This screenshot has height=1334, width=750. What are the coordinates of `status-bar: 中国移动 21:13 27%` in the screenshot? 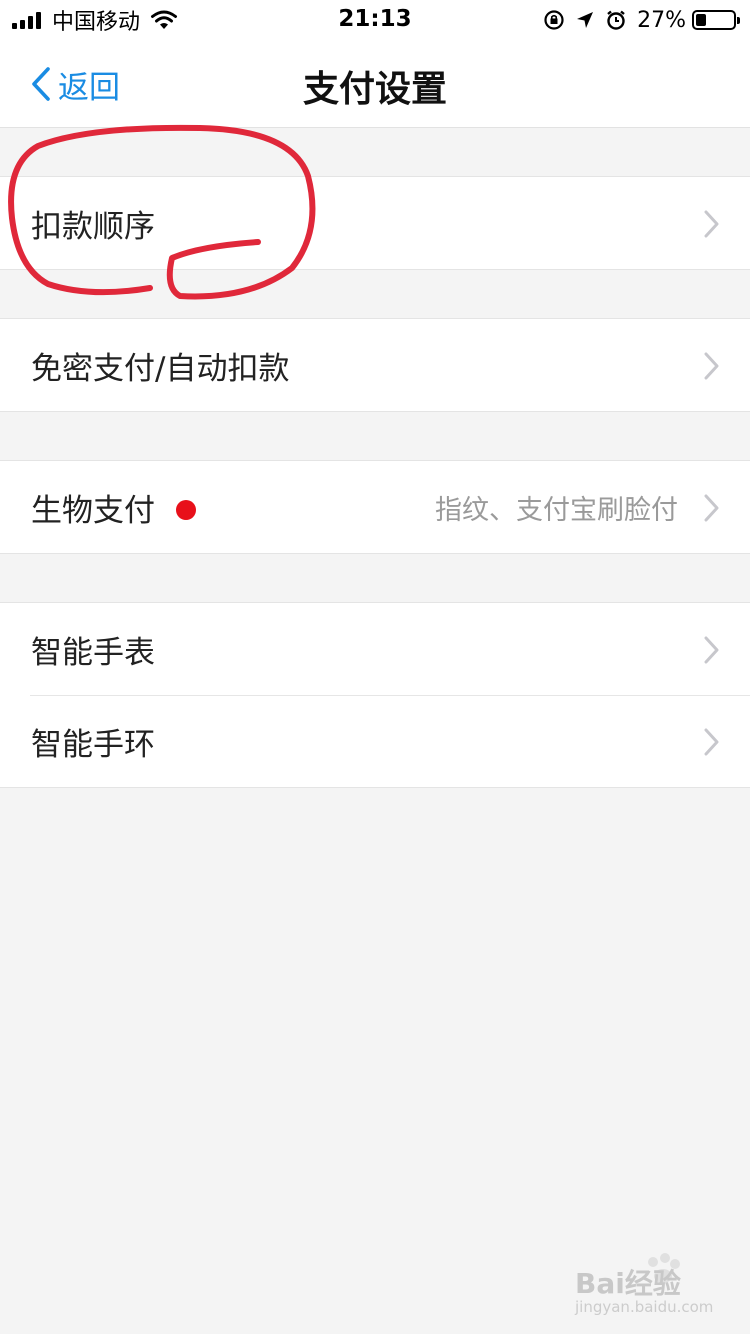 It's located at (375, 20).